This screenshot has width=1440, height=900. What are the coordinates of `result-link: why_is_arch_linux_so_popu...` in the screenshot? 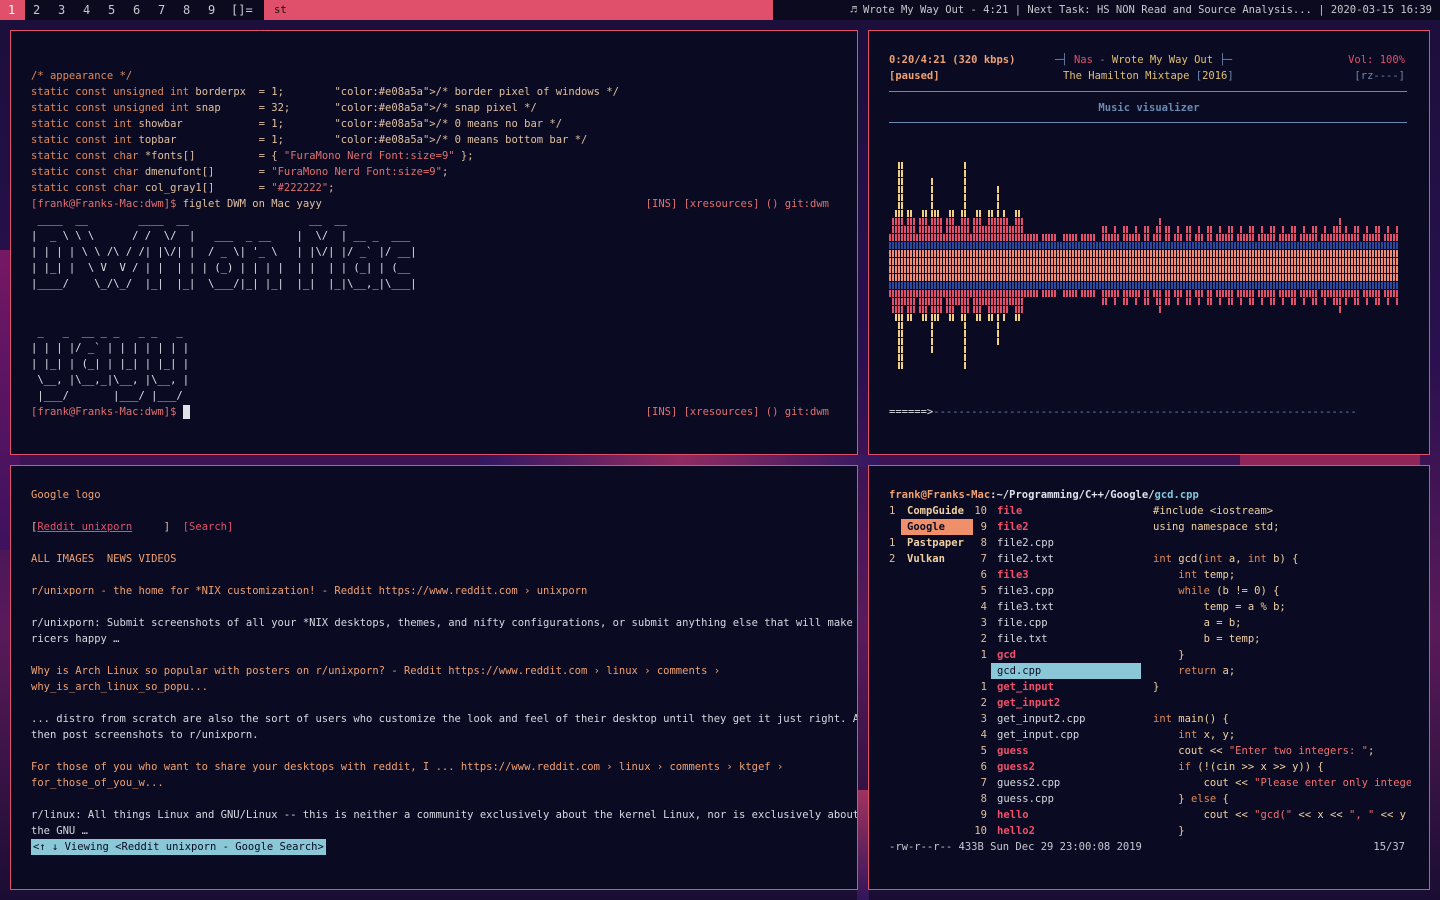 It's located at (119, 687).